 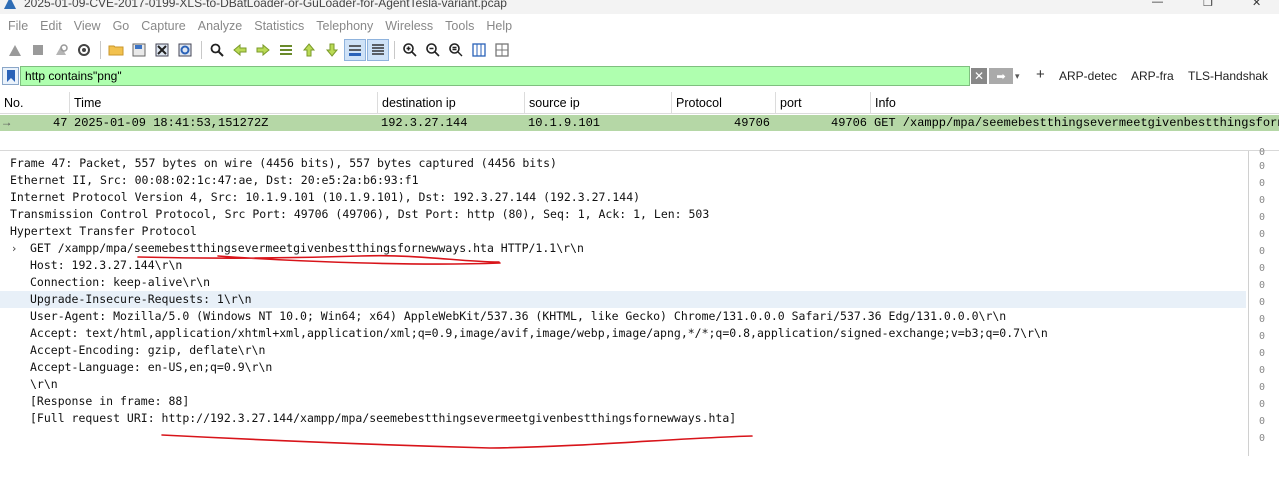 I want to click on add-filter-button-icon: +, so click(x=1040, y=74).